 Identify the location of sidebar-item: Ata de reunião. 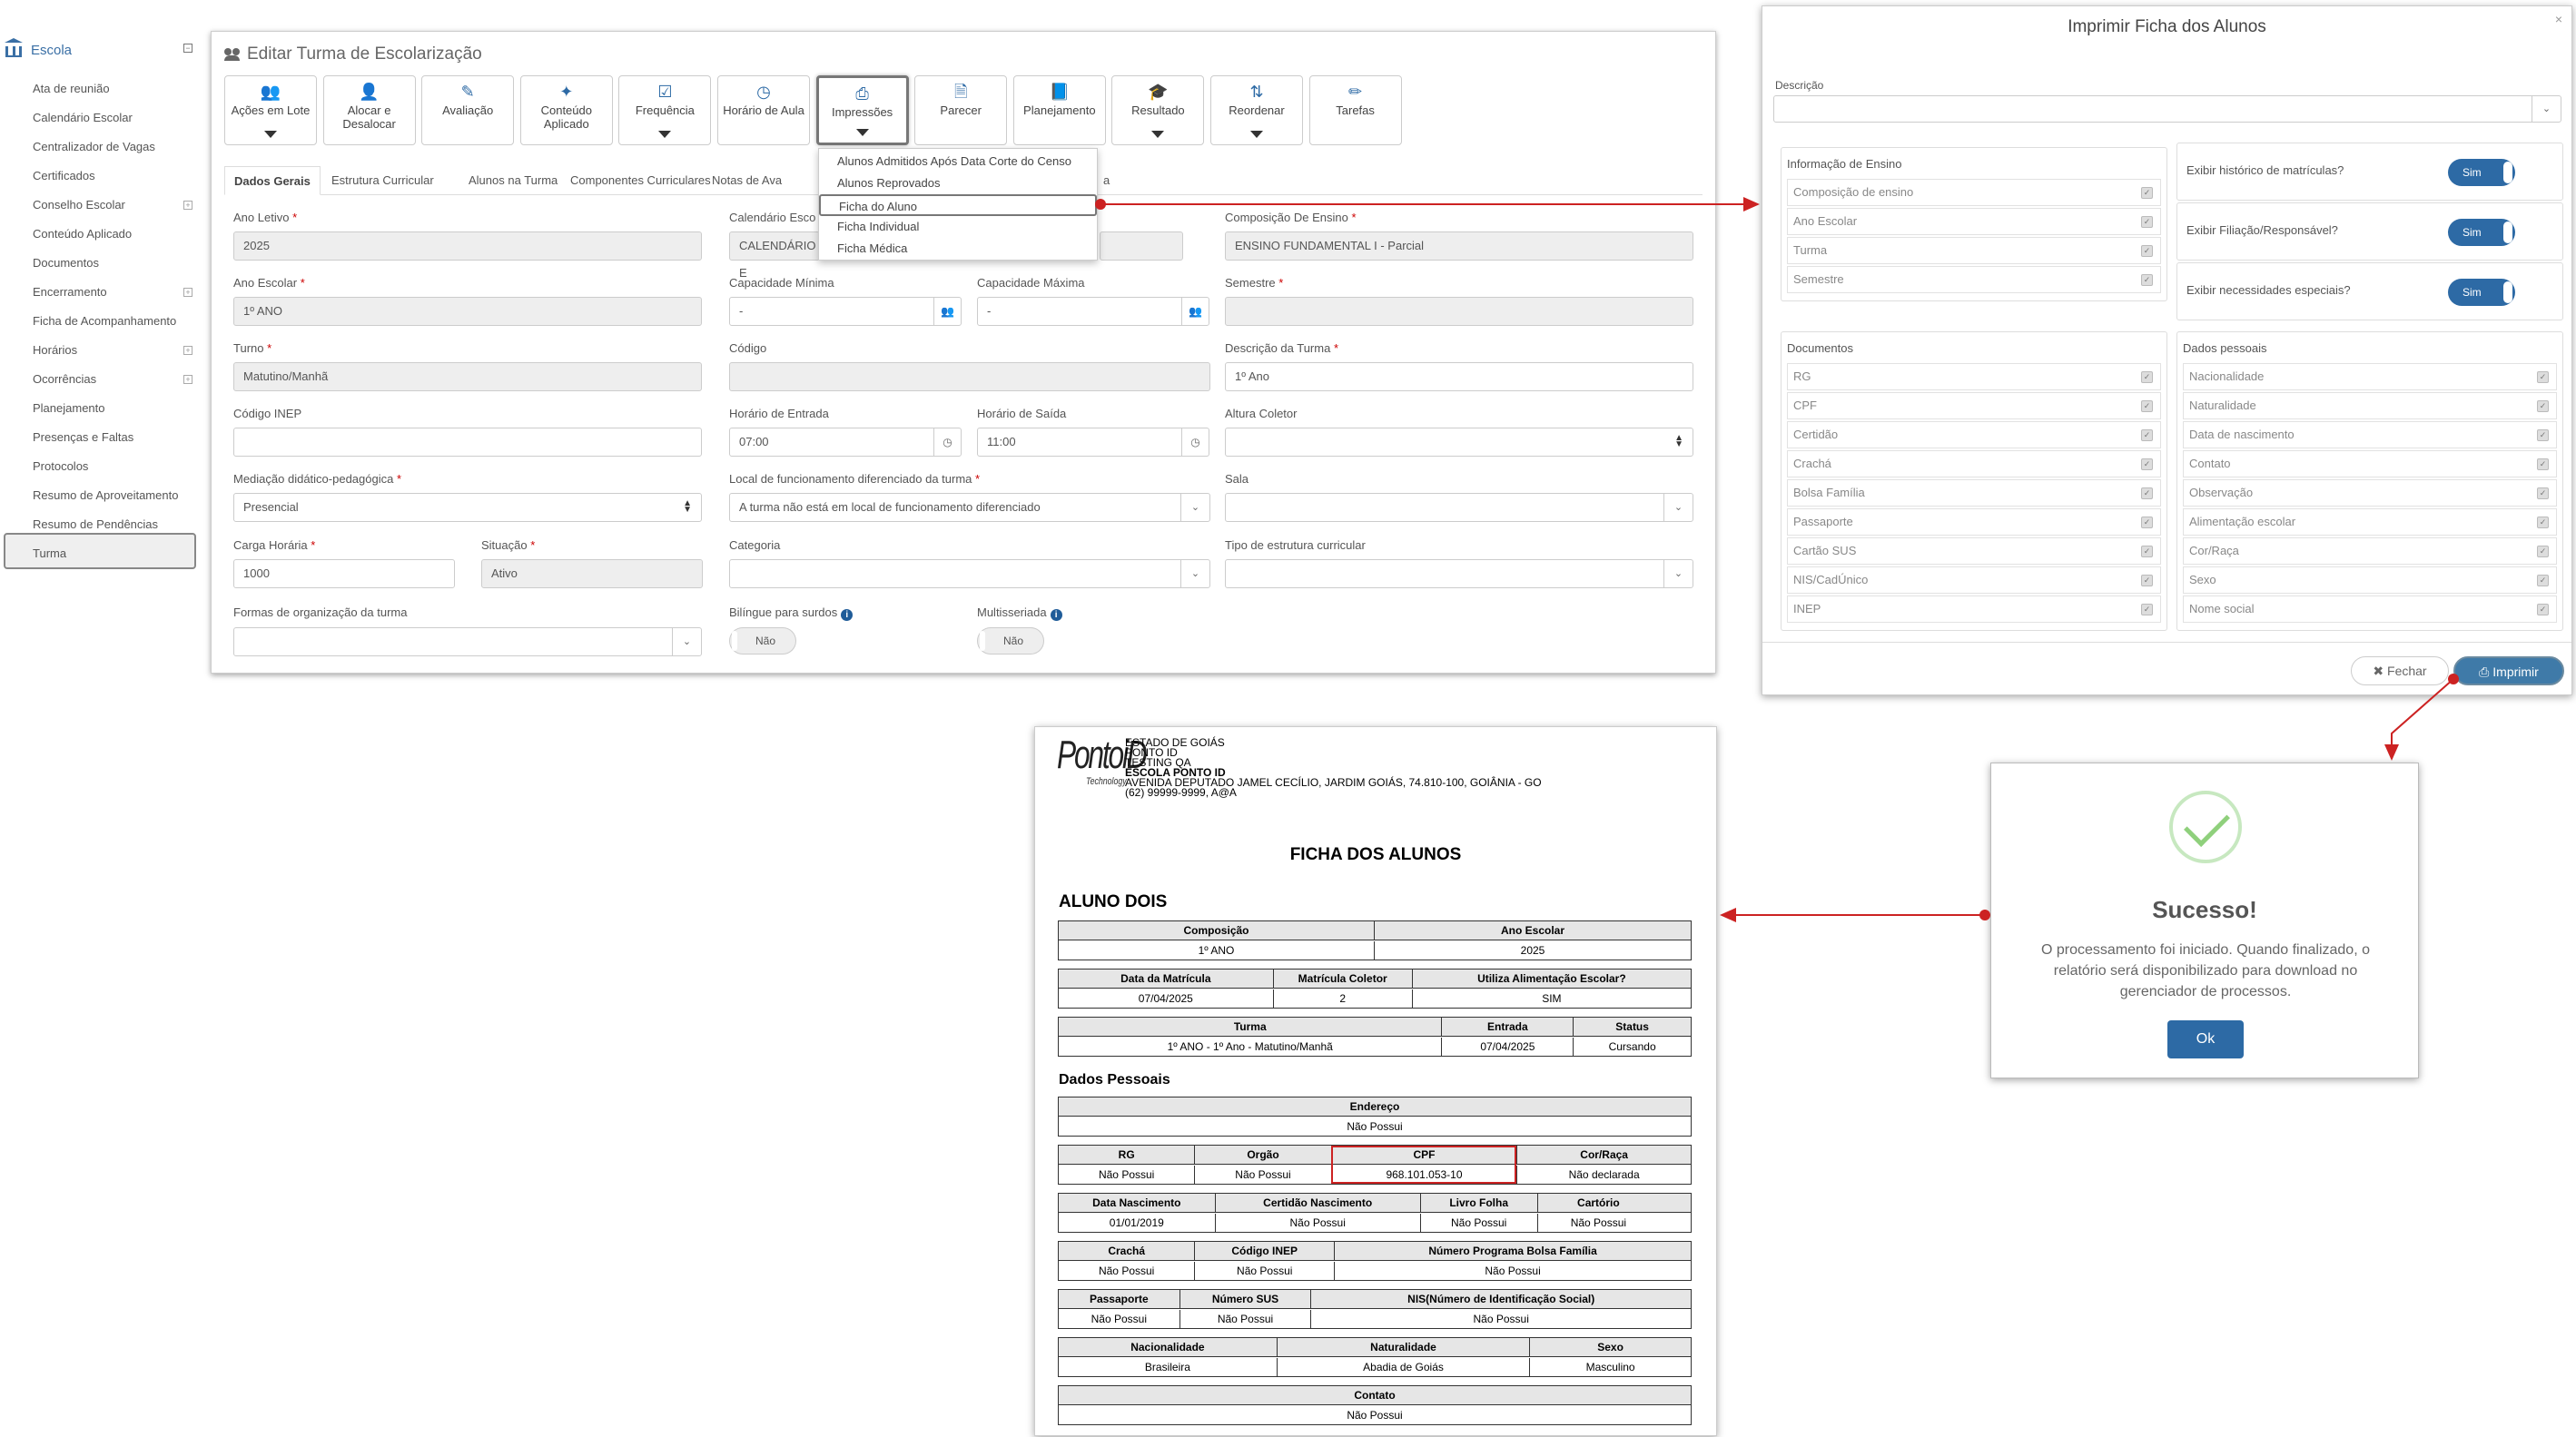
(71, 89).